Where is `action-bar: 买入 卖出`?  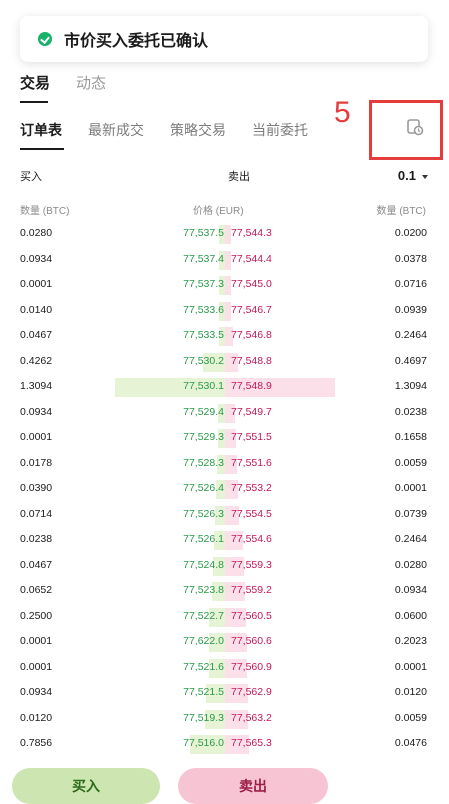 action-bar: 买入 卖出 is located at coordinates (224, 786).